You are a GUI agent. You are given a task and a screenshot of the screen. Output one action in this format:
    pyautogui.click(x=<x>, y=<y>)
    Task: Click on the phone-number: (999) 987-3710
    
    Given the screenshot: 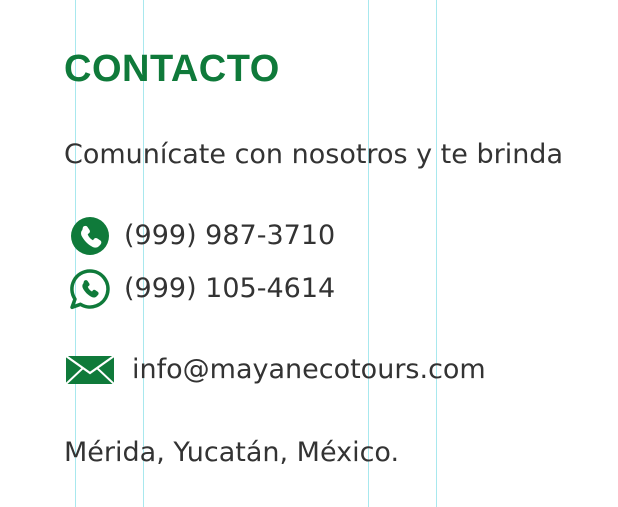 What is the action you would take?
    pyautogui.click(x=230, y=235)
    